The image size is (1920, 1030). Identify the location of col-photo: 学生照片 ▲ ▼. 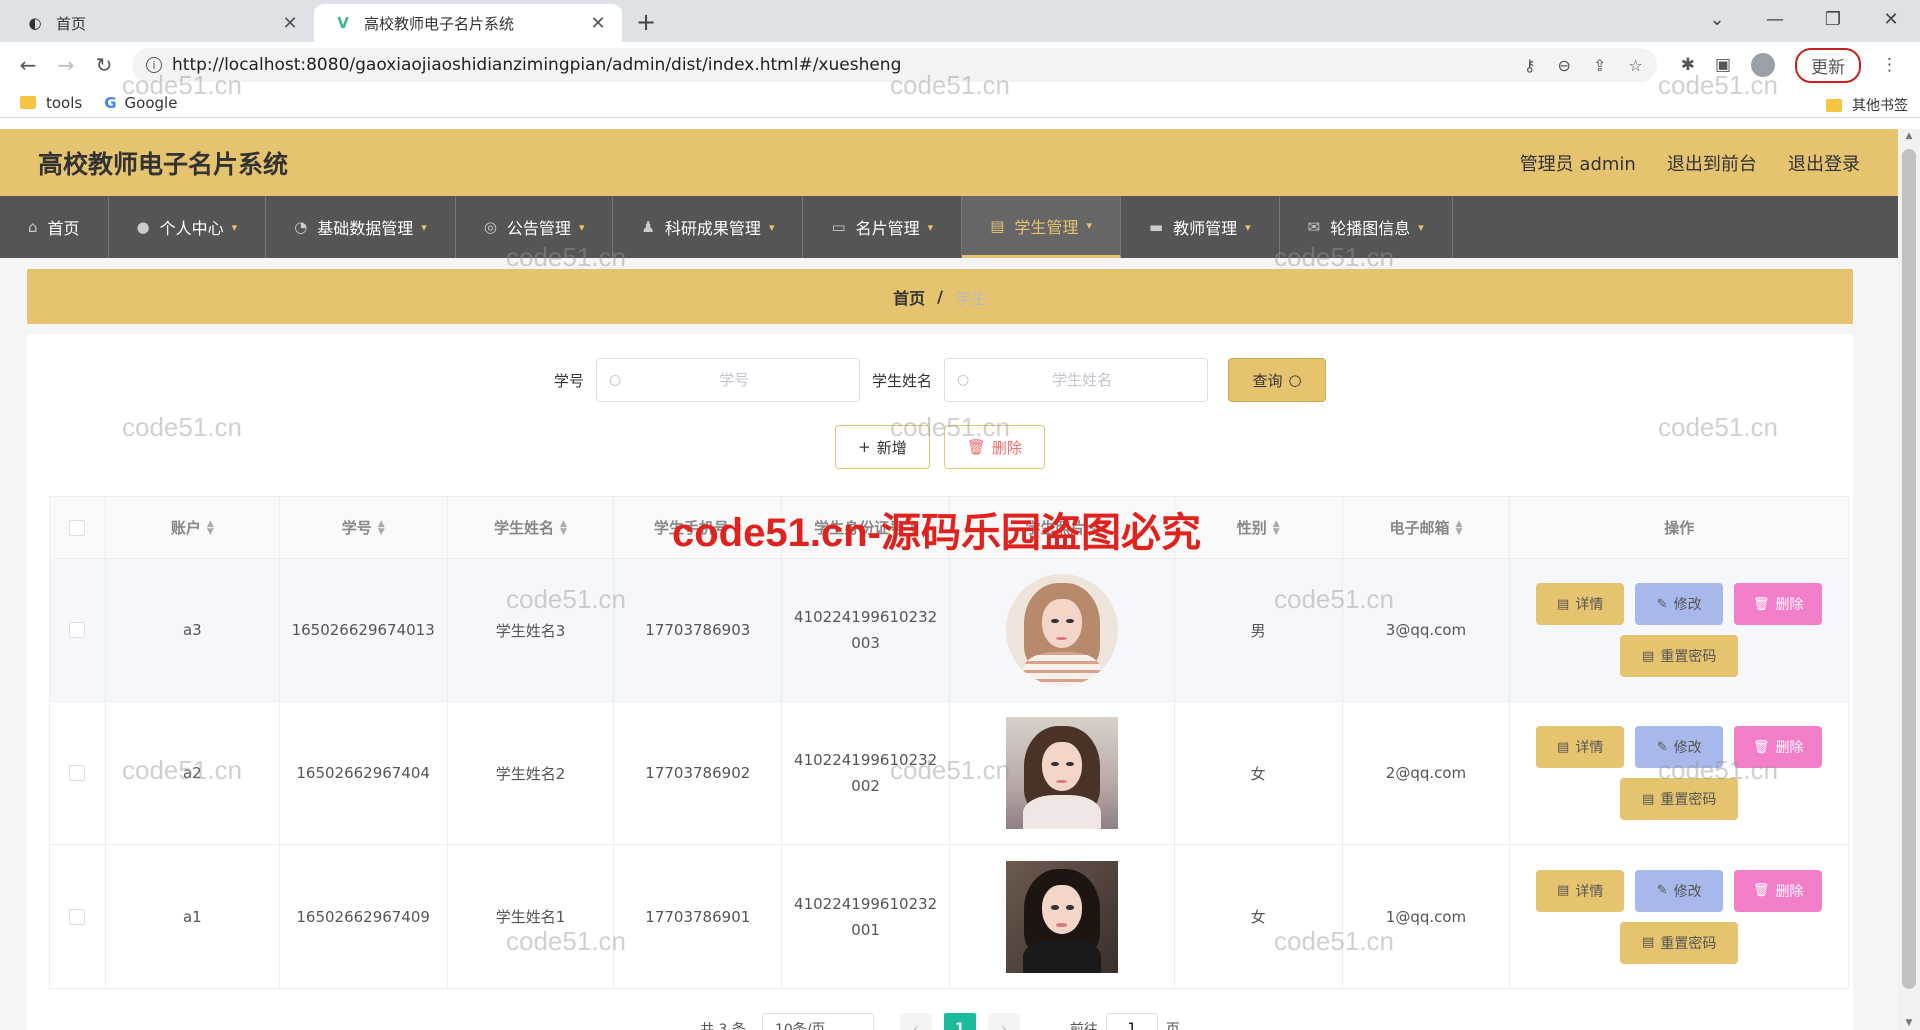
(1062, 527).